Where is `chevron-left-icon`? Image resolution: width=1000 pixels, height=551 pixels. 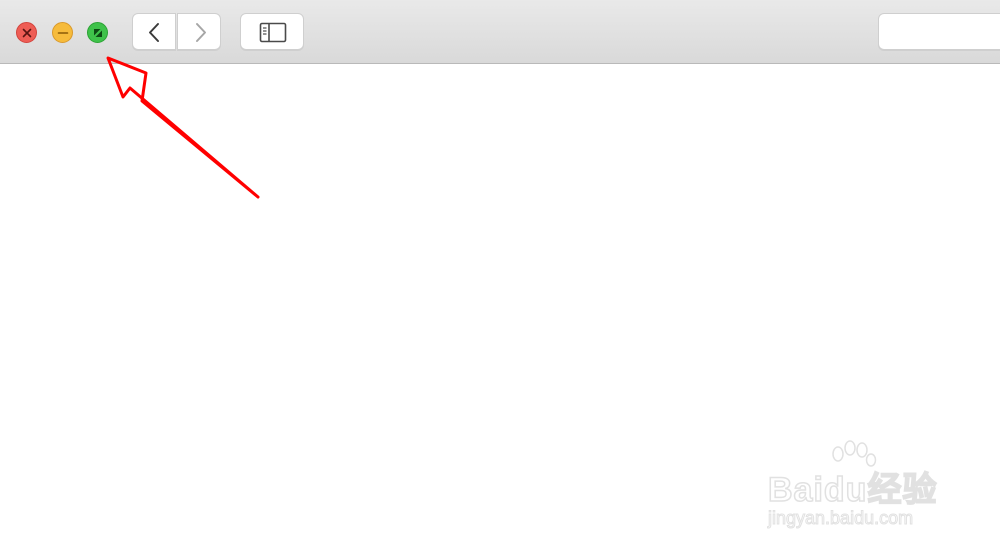 chevron-left-icon is located at coordinates (154, 32).